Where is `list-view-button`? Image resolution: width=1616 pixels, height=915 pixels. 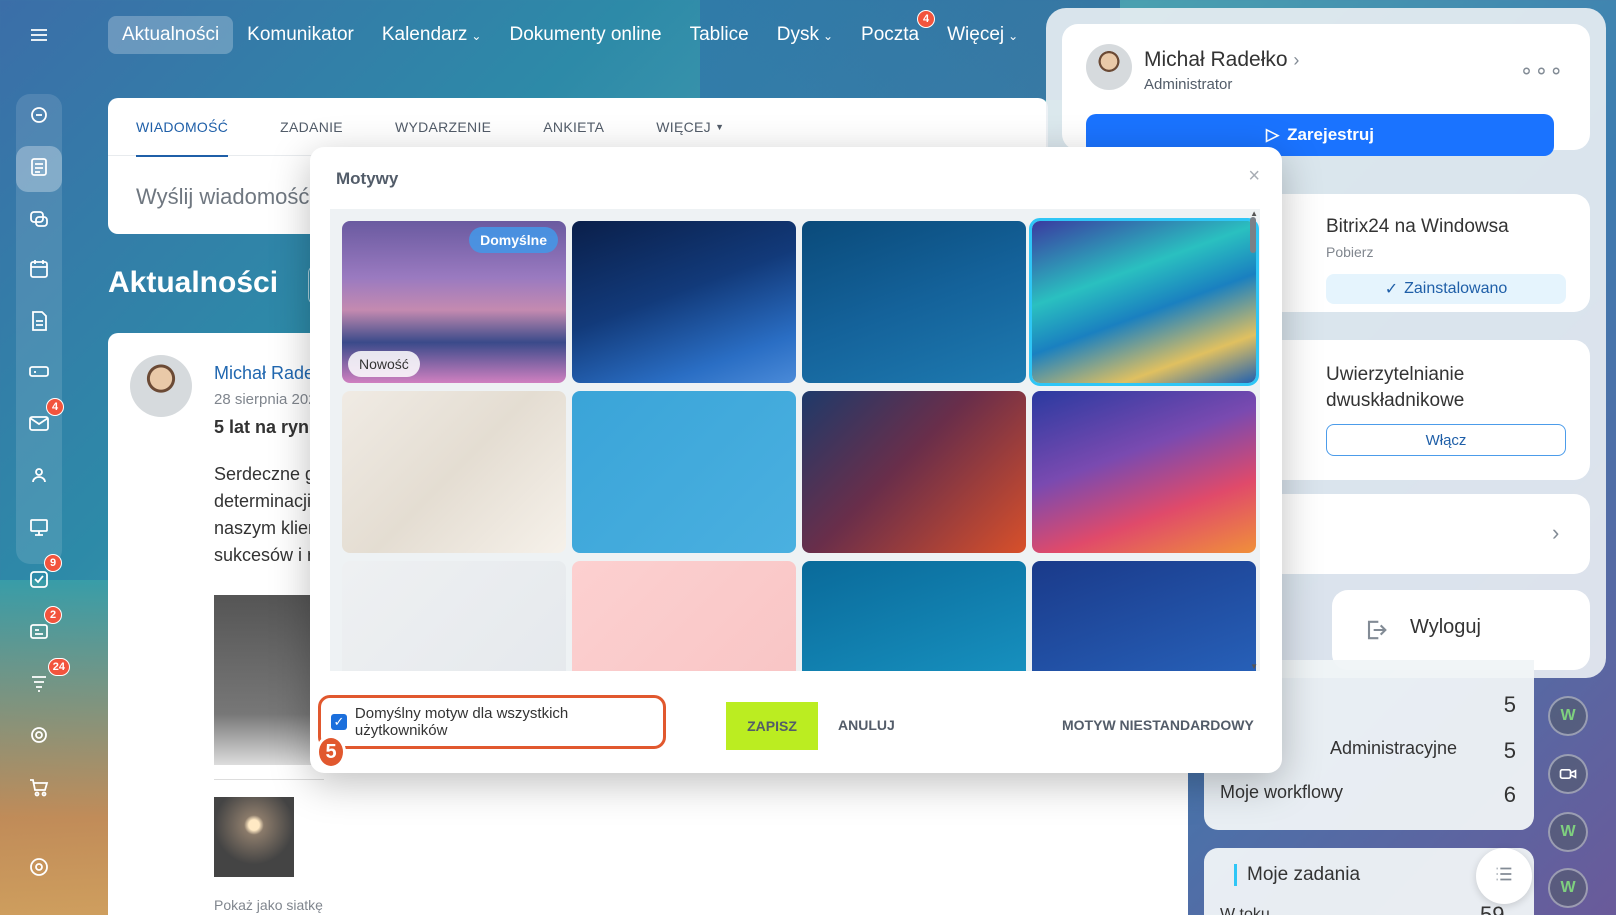 list-view-button is located at coordinates (1504, 876).